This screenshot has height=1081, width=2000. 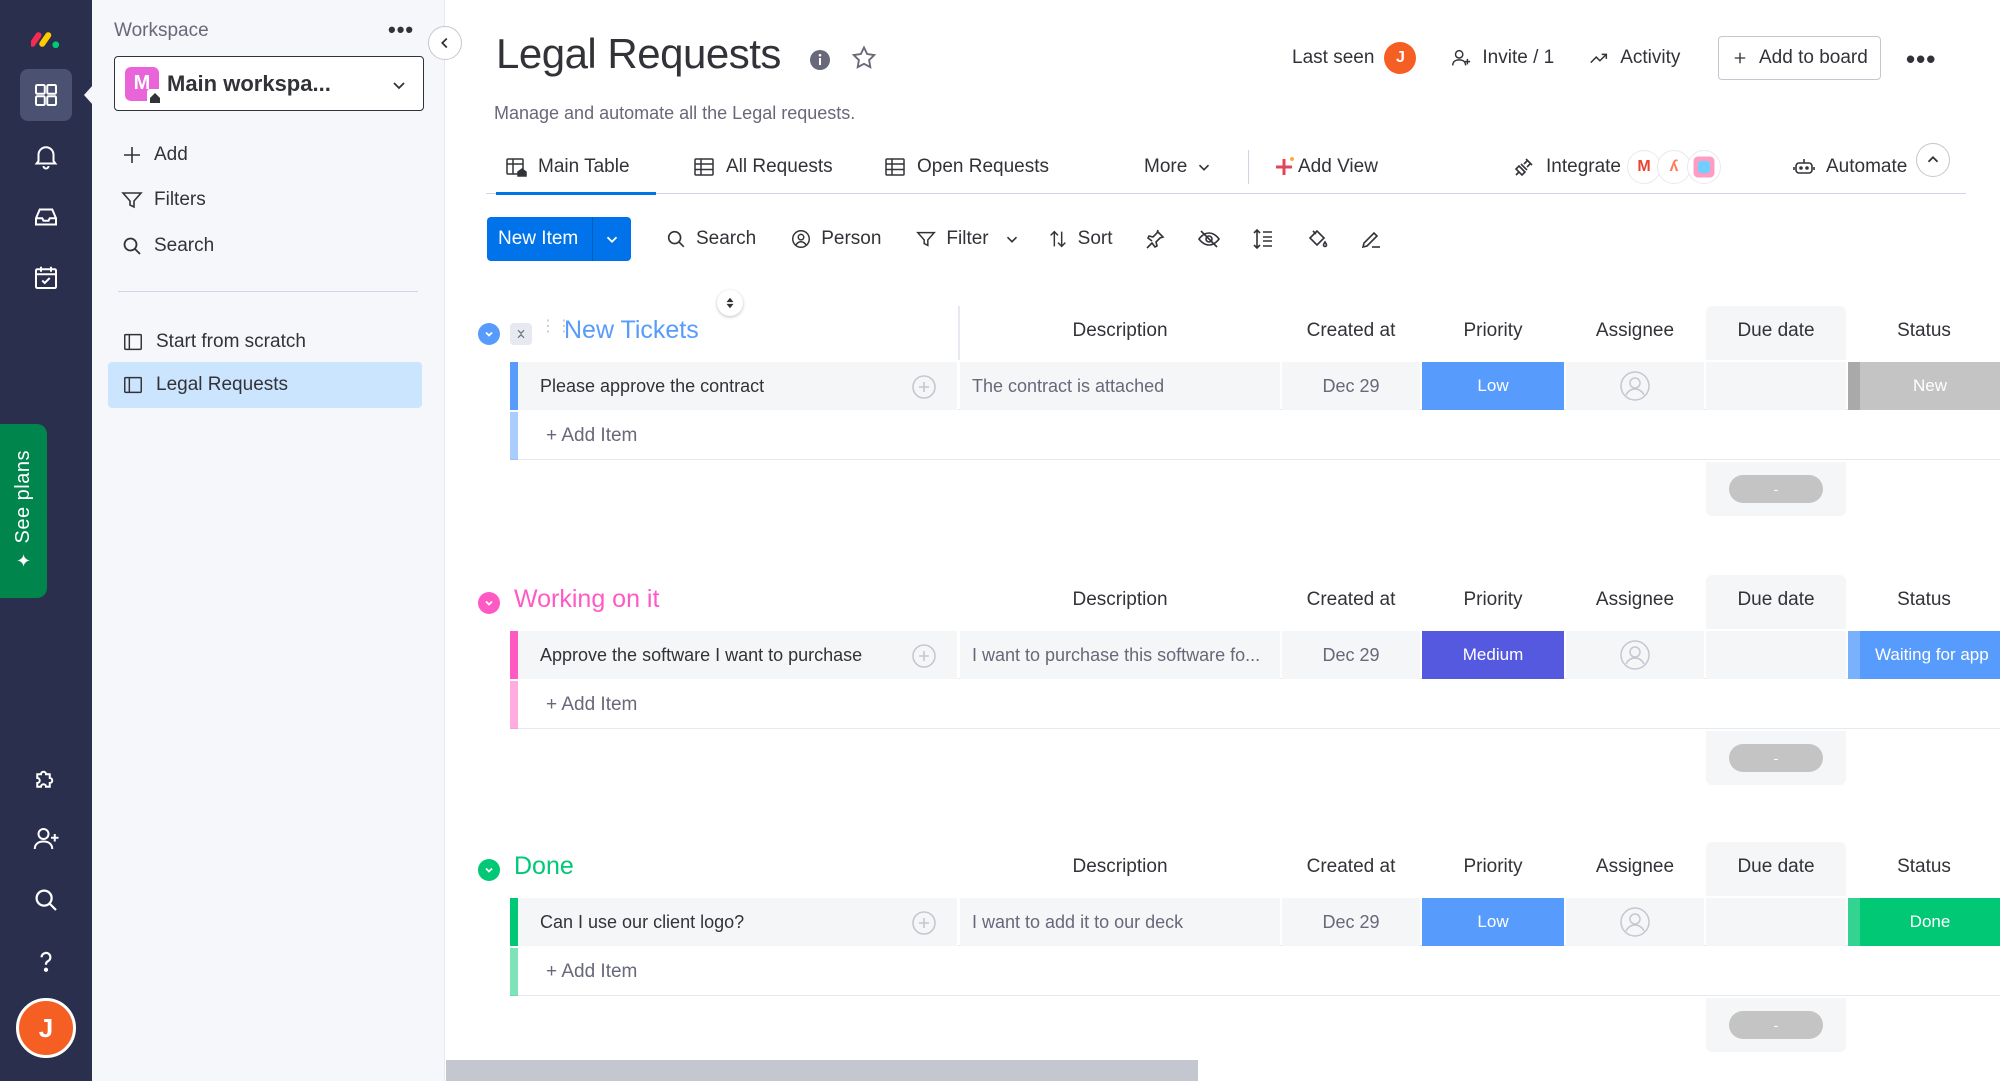 What do you see at coordinates (46, 778) in the screenshot?
I see `rail-apps-button` at bounding box center [46, 778].